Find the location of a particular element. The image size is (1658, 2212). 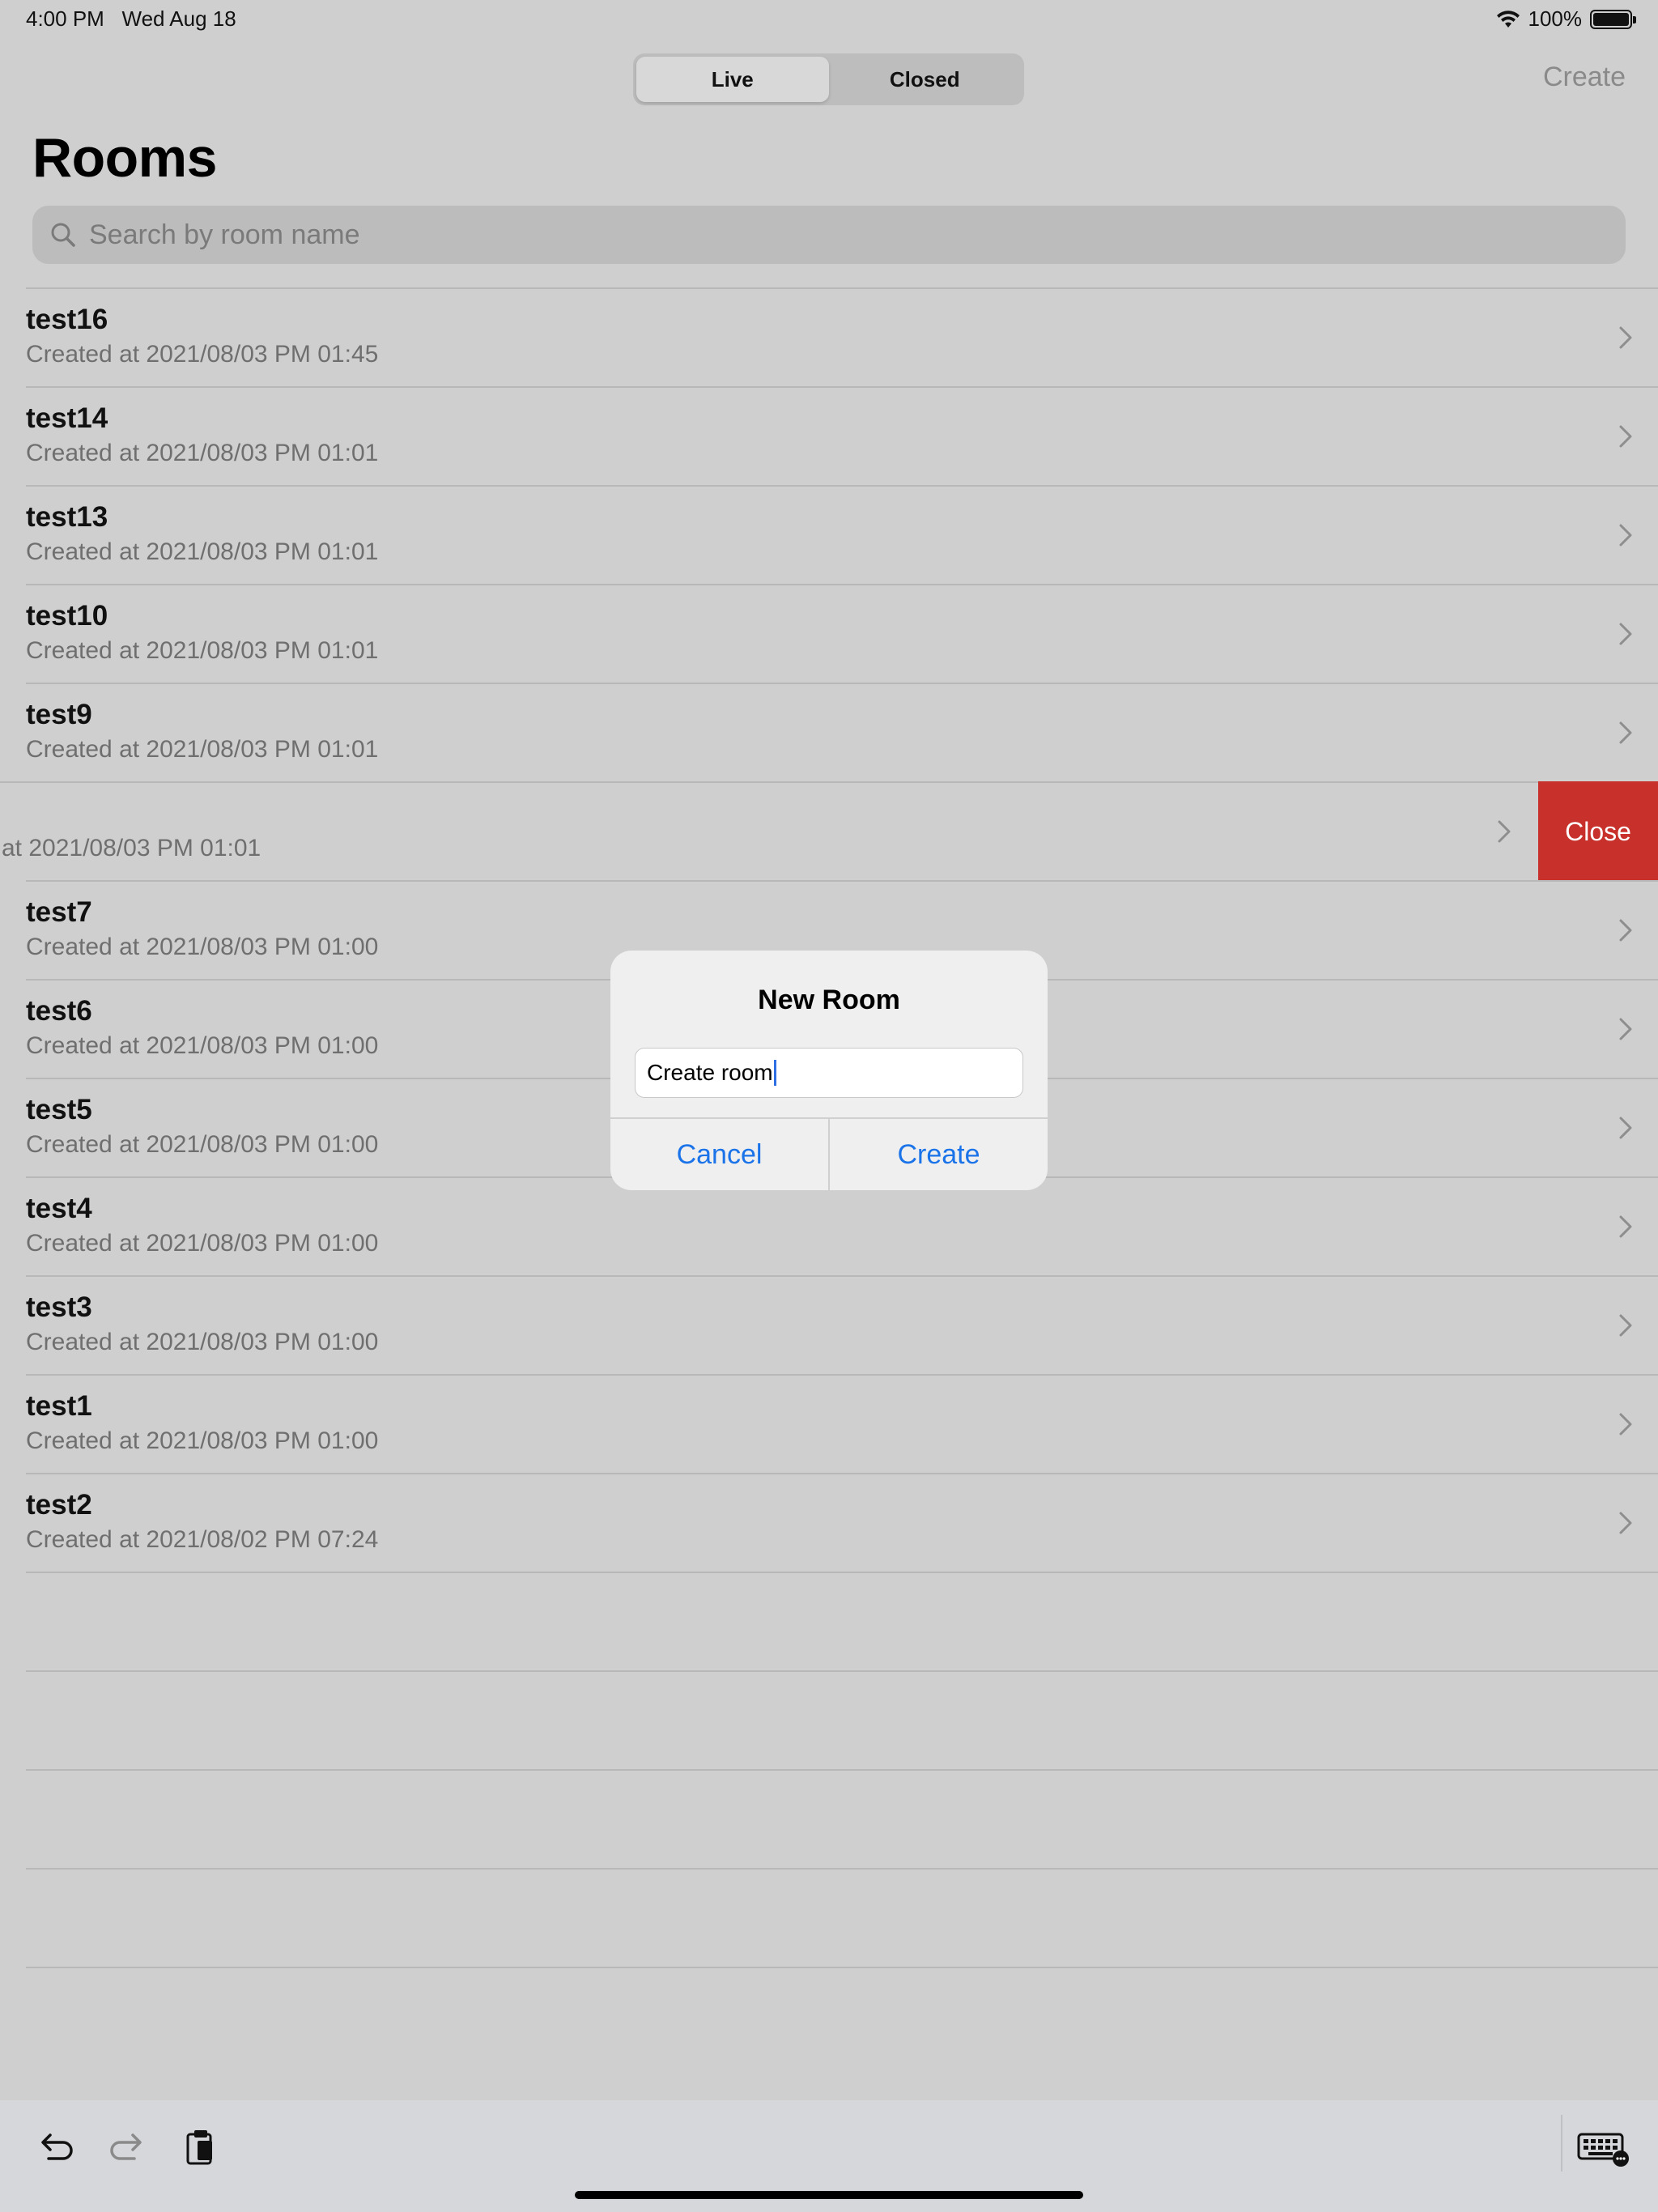

room-name: test2 is located at coordinates (59, 1505).